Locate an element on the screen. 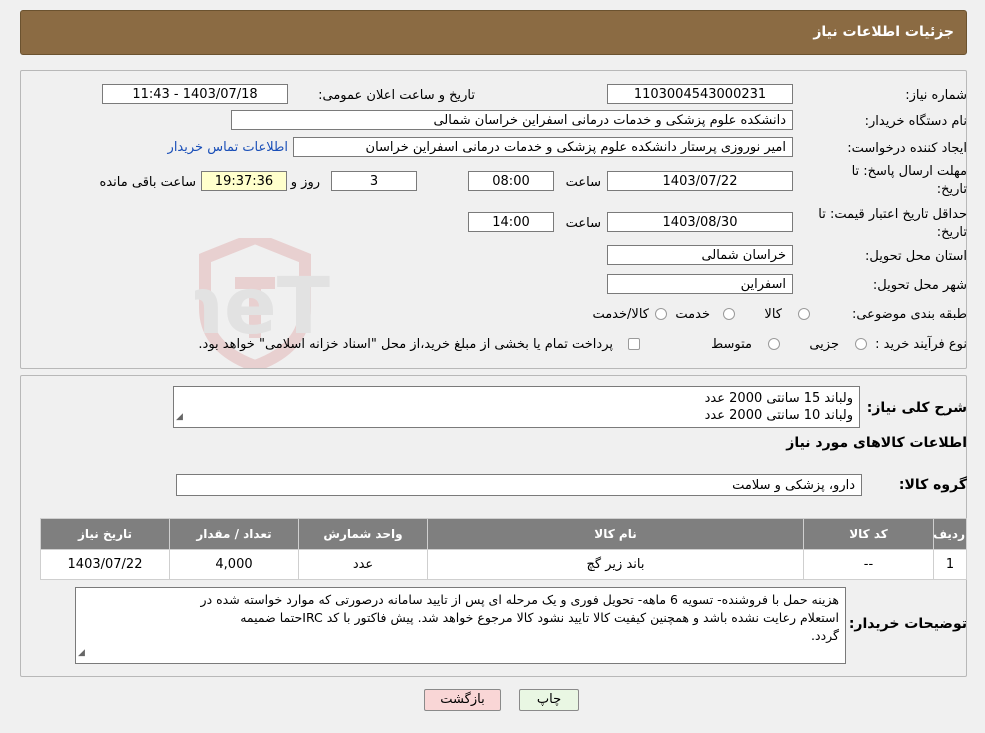 Image resolution: width=985 pixels, height=733 pixels. goods-group-field: دارو، پزشکی و سلامت is located at coordinates (519, 485).